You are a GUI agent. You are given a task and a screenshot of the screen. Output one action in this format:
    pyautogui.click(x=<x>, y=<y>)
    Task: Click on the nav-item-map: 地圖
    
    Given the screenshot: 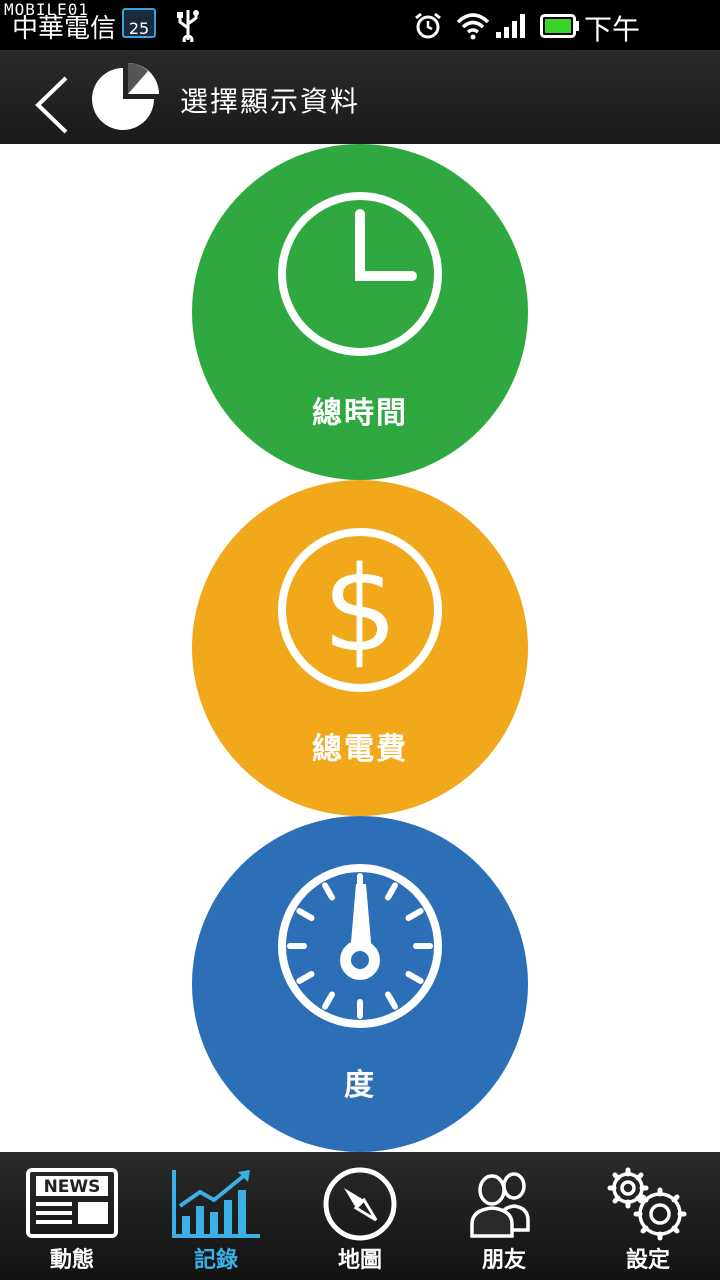 What is the action you would take?
    pyautogui.click(x=360, y=1216)
    